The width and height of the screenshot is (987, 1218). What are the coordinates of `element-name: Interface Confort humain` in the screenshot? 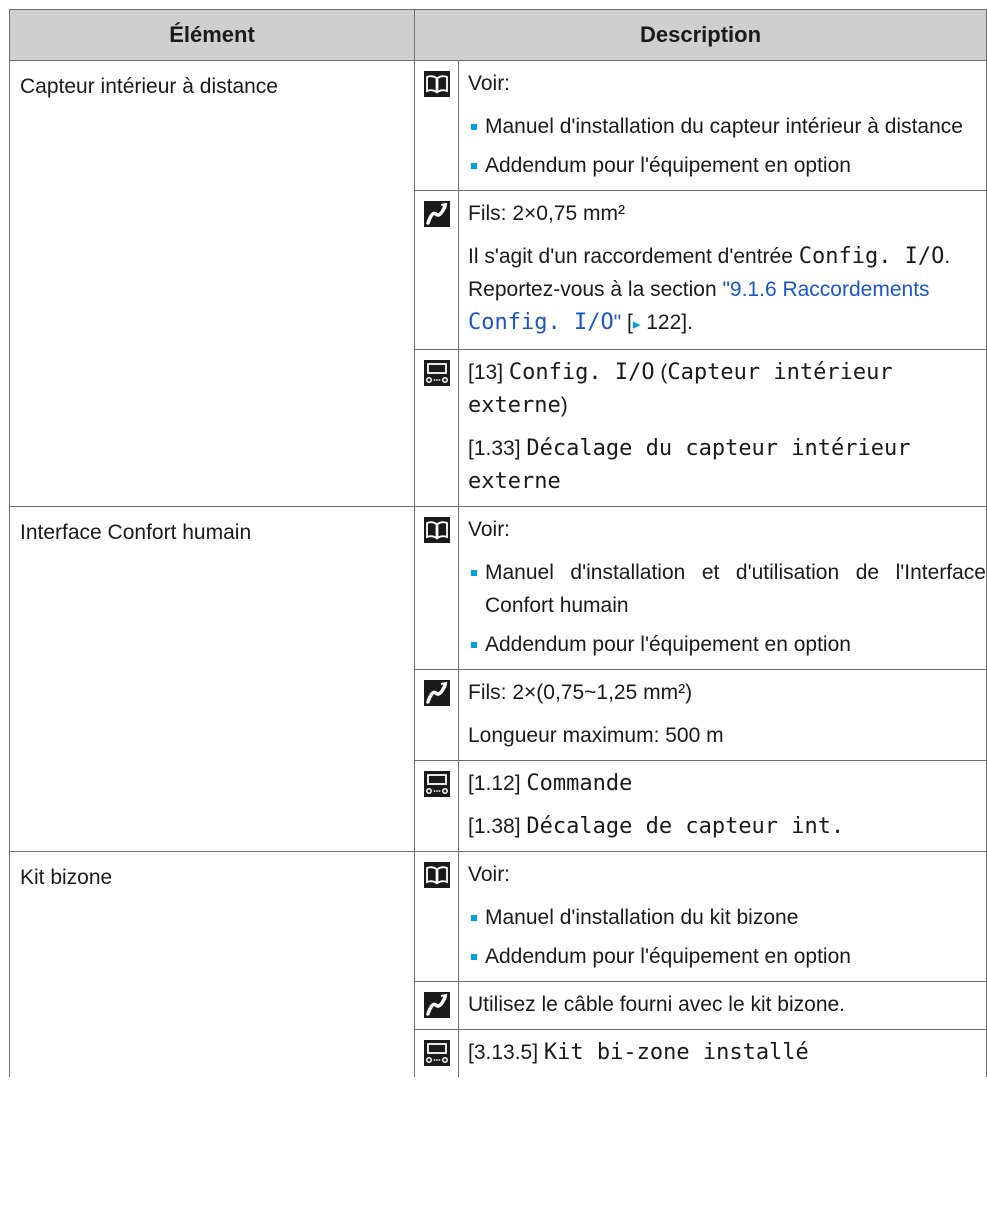 It's located at (136, 532).